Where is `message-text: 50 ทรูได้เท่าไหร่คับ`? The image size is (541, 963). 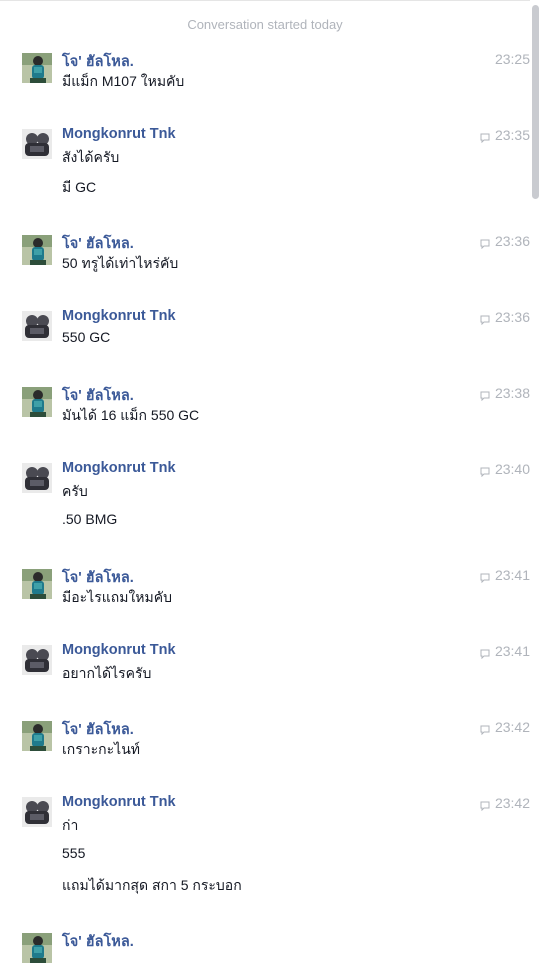 message-text: 50 ทรูได้เท่าไหร่คับ is located at coordinates (120, 263).